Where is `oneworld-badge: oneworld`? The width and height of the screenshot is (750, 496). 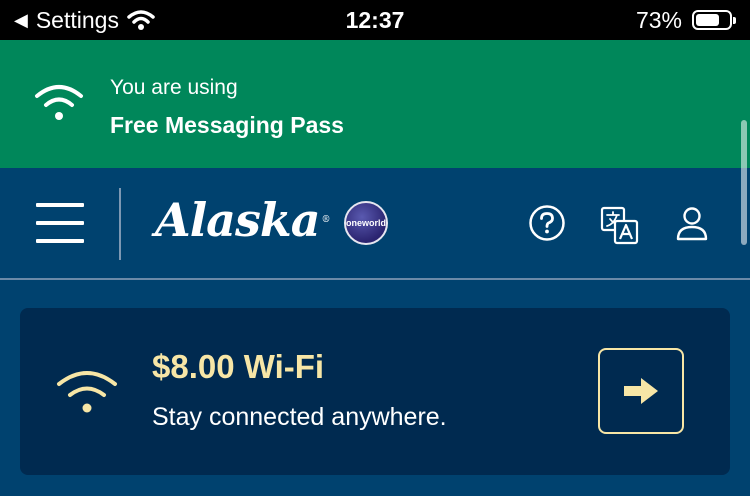
oneworld-badge: oneworld is located at coordinates (366, 223).